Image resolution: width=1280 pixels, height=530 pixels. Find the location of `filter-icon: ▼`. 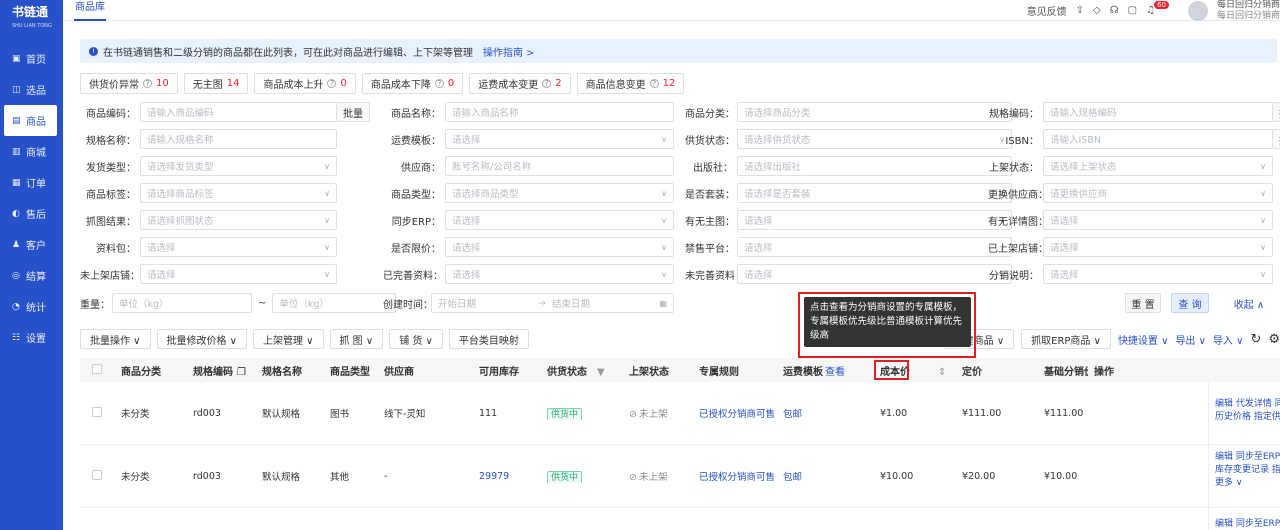

filter-icon: ▼ is located at coordinates (601, 372).